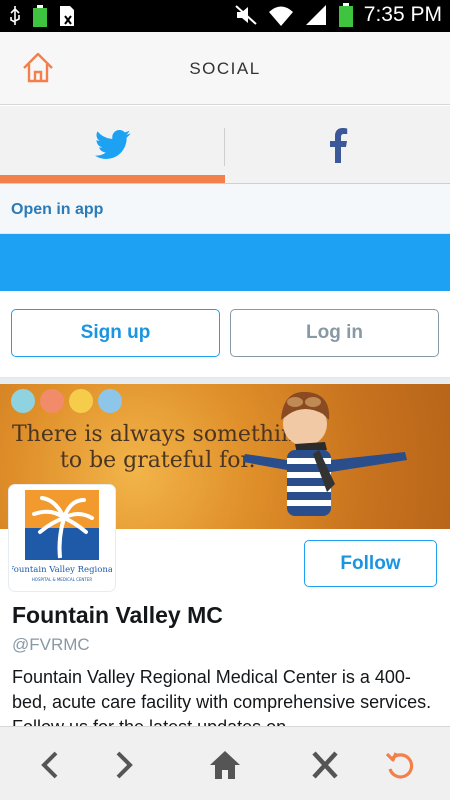 The width and height of the screenshot is (450, 800). Describe the element at coordinates (112, 179) in the screenshot. I see `selected-tab-indicator` at that location.